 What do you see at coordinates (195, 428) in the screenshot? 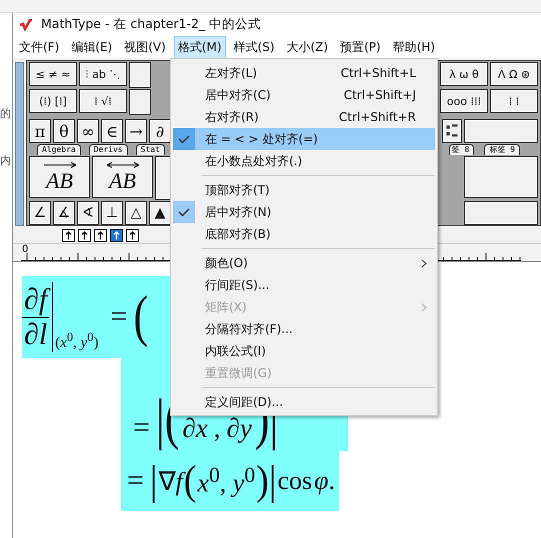
I see `math-text: ∂x` at bounding box center [195, 428].